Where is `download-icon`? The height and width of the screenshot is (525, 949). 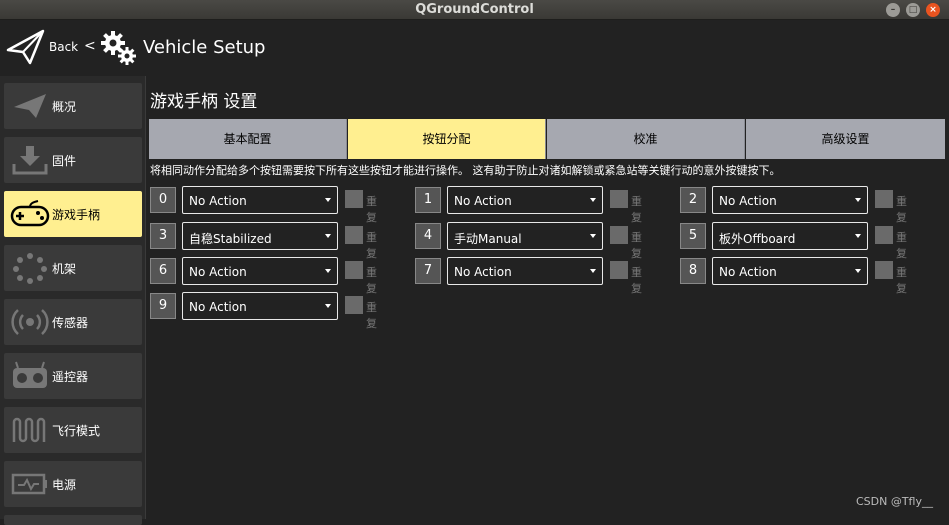
download-icon is located at coordinates (30, 160).